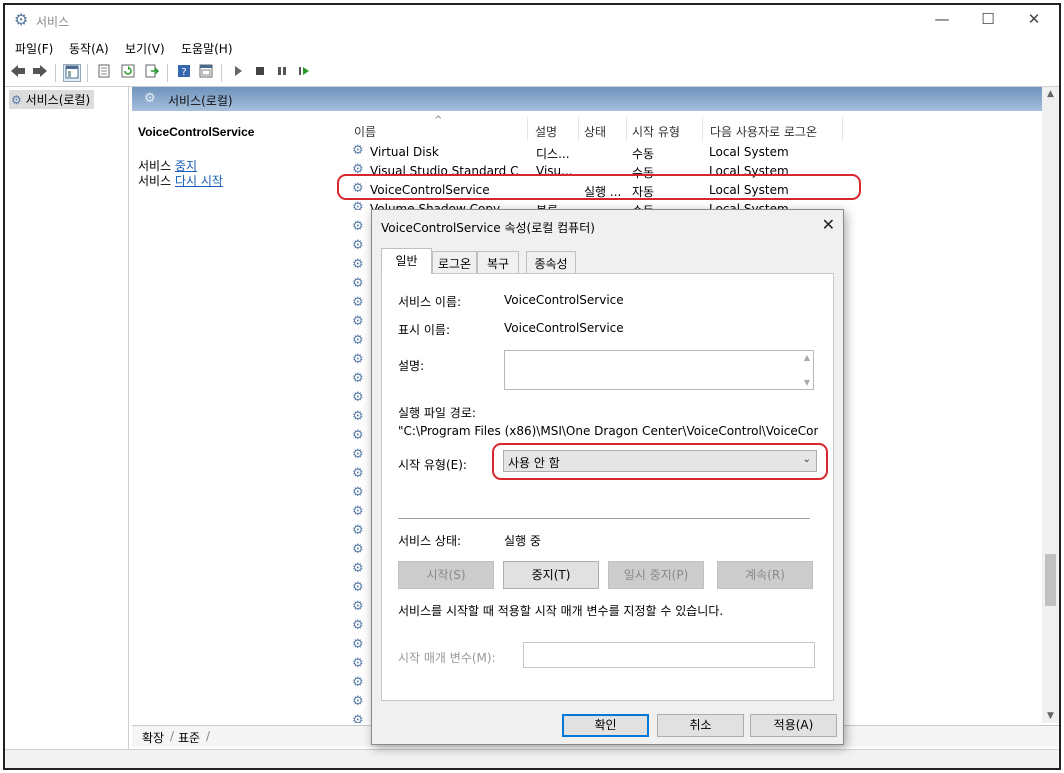  I want to click on divider, so click(604, 518).